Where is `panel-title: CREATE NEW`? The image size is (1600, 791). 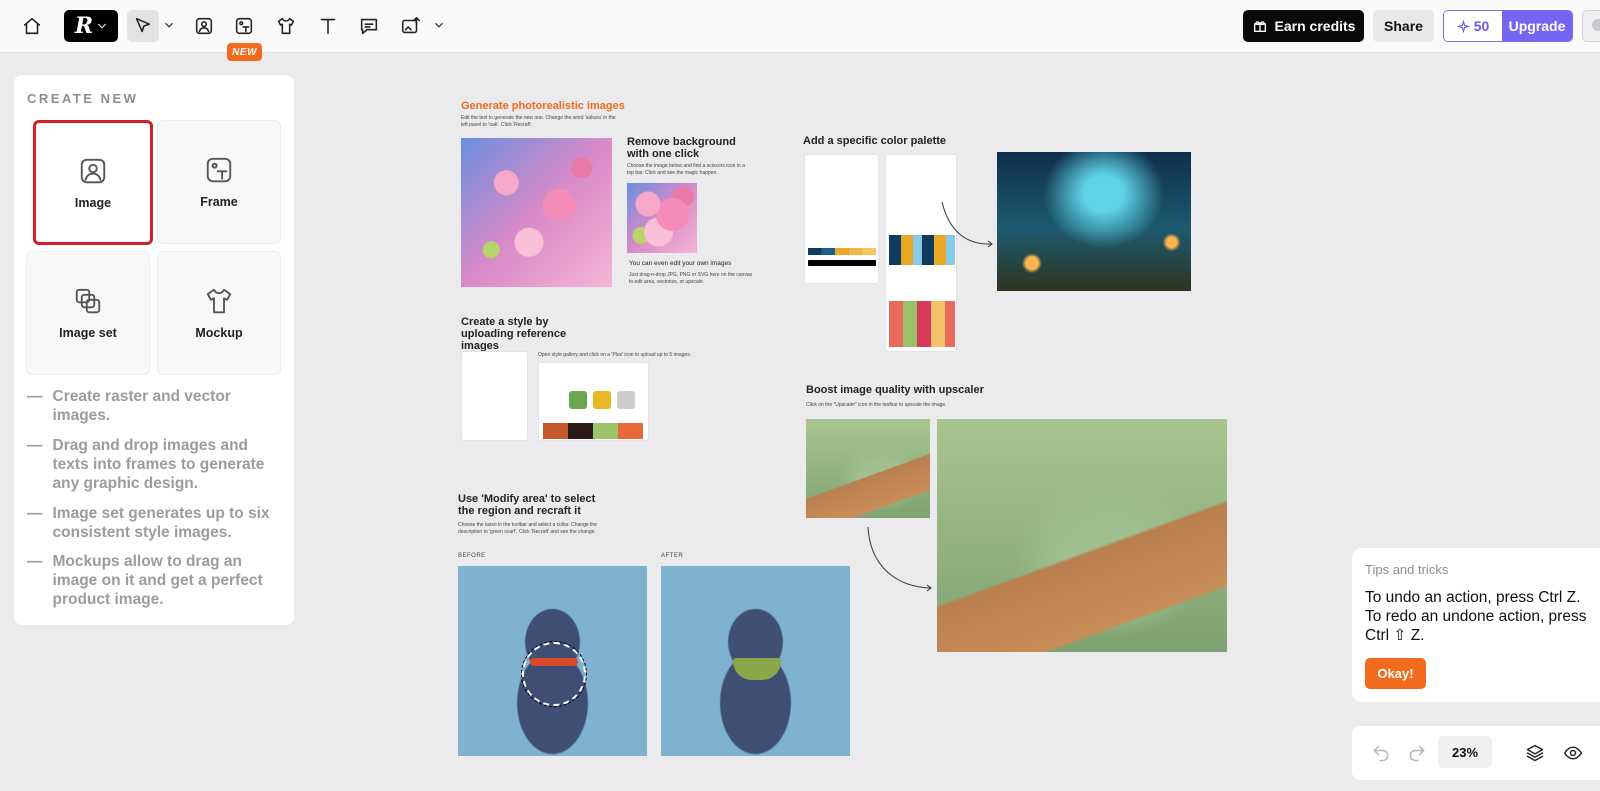
panel-title: CREATE NEW is located at coordinates (83, 98).